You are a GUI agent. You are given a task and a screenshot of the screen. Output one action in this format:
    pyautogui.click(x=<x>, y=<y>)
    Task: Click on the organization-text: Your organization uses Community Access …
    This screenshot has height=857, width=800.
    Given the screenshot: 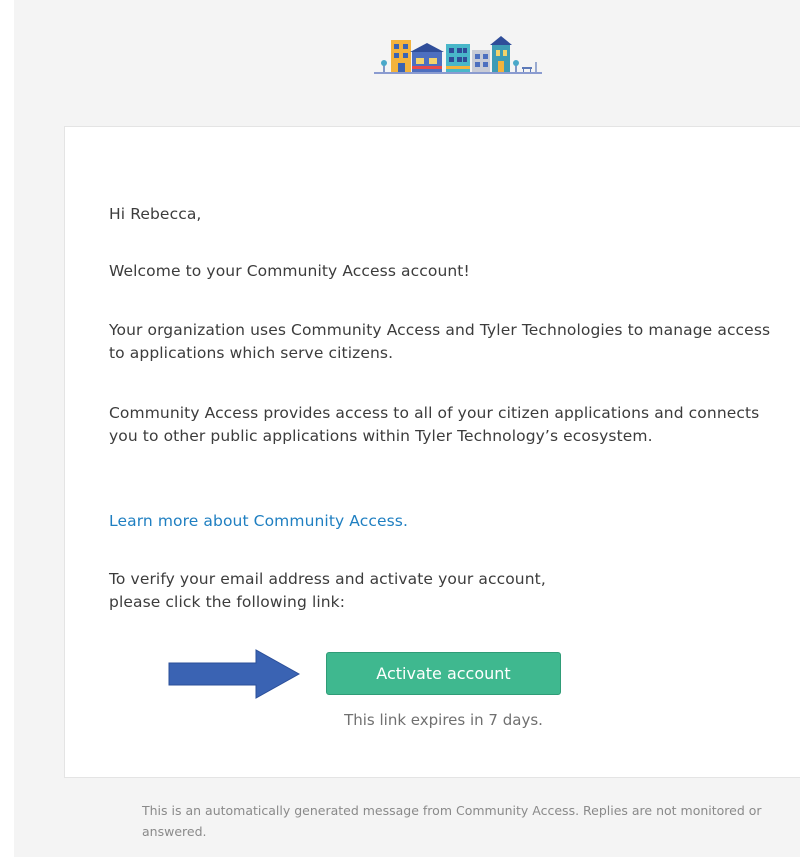 What is the action you would take?
    pyautogui.click(x=440, y=341)
    